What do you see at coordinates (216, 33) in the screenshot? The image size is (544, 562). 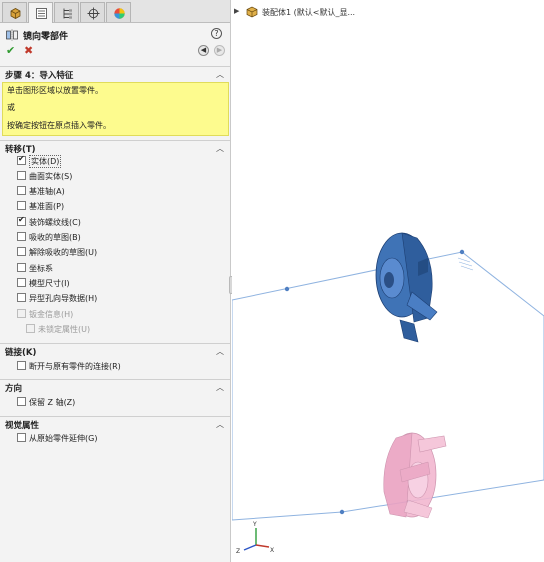 I see `help-icon: ?` at bounding box center [216, 33].